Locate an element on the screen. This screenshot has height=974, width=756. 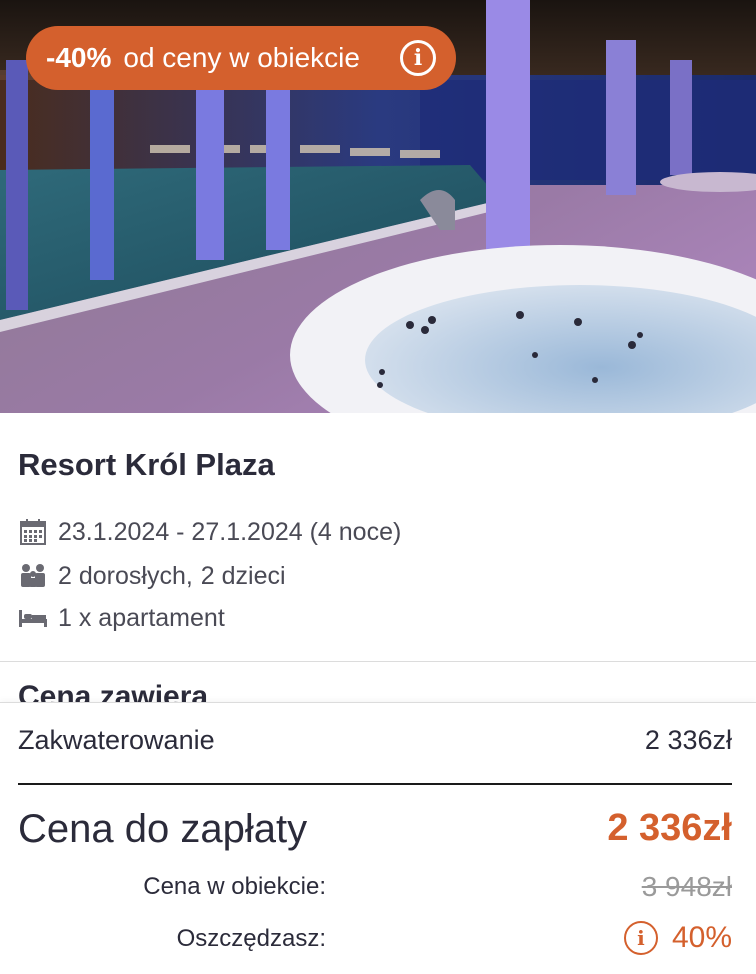
guests-row: 2 dorosłych, 2 dzieci is located at coordinates (152, 576).